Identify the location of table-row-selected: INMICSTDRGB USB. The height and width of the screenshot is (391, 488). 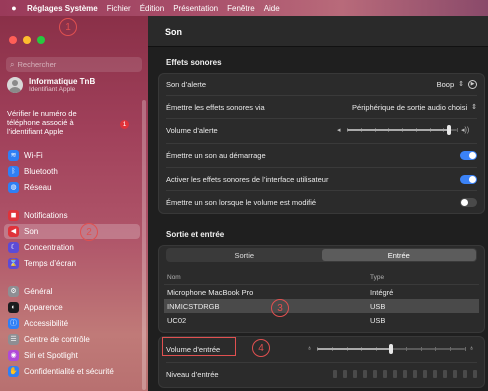
(321, 306).